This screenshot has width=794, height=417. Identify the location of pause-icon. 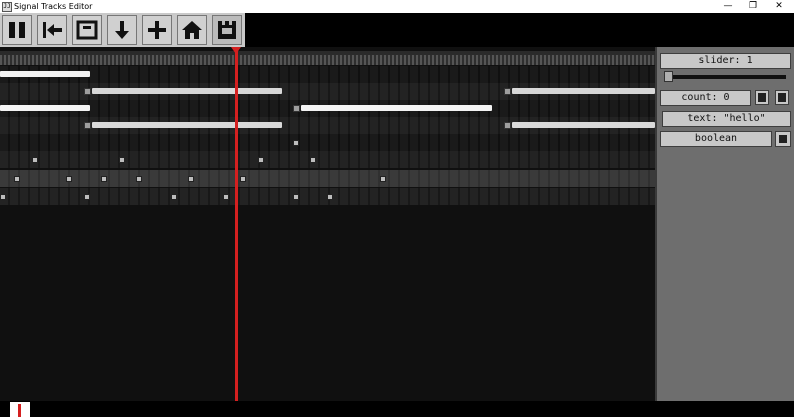
(17, 30).